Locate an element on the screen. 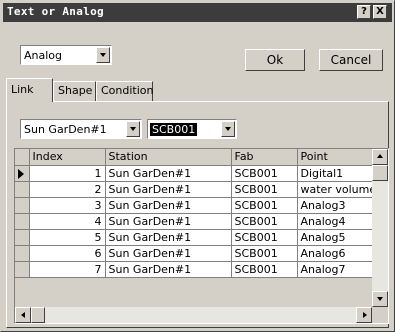  cell-point: Analog4 is located at coordinates (339, 221).